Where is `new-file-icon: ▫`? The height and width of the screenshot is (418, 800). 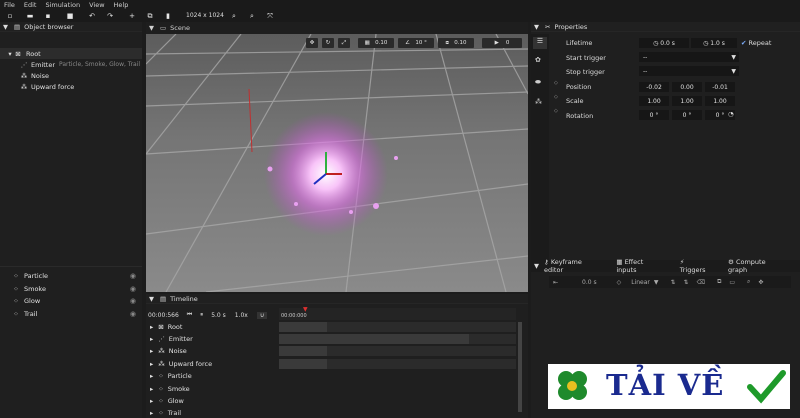
new-file-icon: ▫ is located at coordinates (10, 16).